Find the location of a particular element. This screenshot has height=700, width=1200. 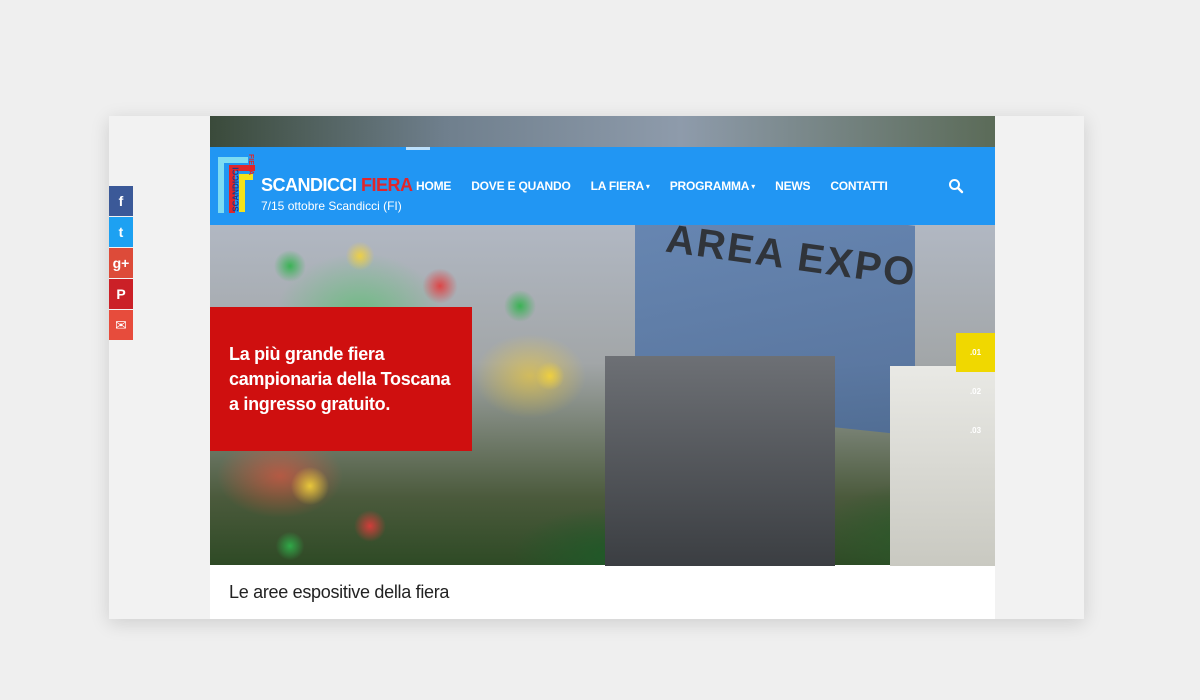

logo-icon: SCANDICCI FIERA is located at coordinates (238, 184).